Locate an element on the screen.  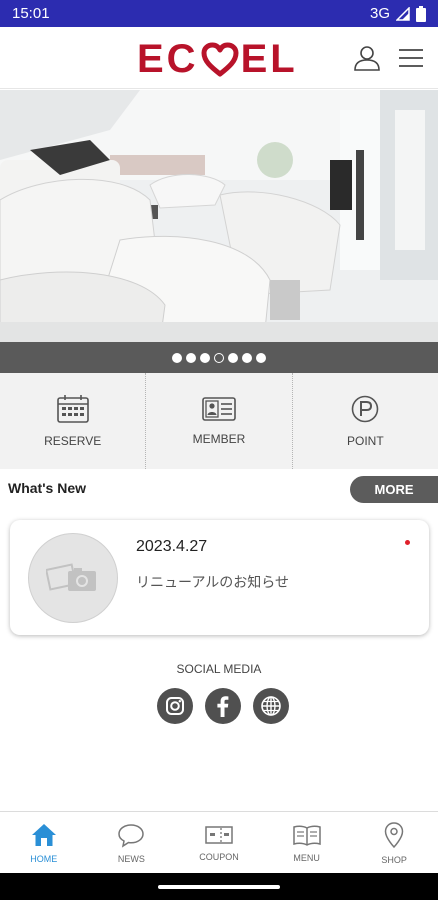
quick-menu: RESERVE MEMBER POINT is located at coordinates (219, 421).